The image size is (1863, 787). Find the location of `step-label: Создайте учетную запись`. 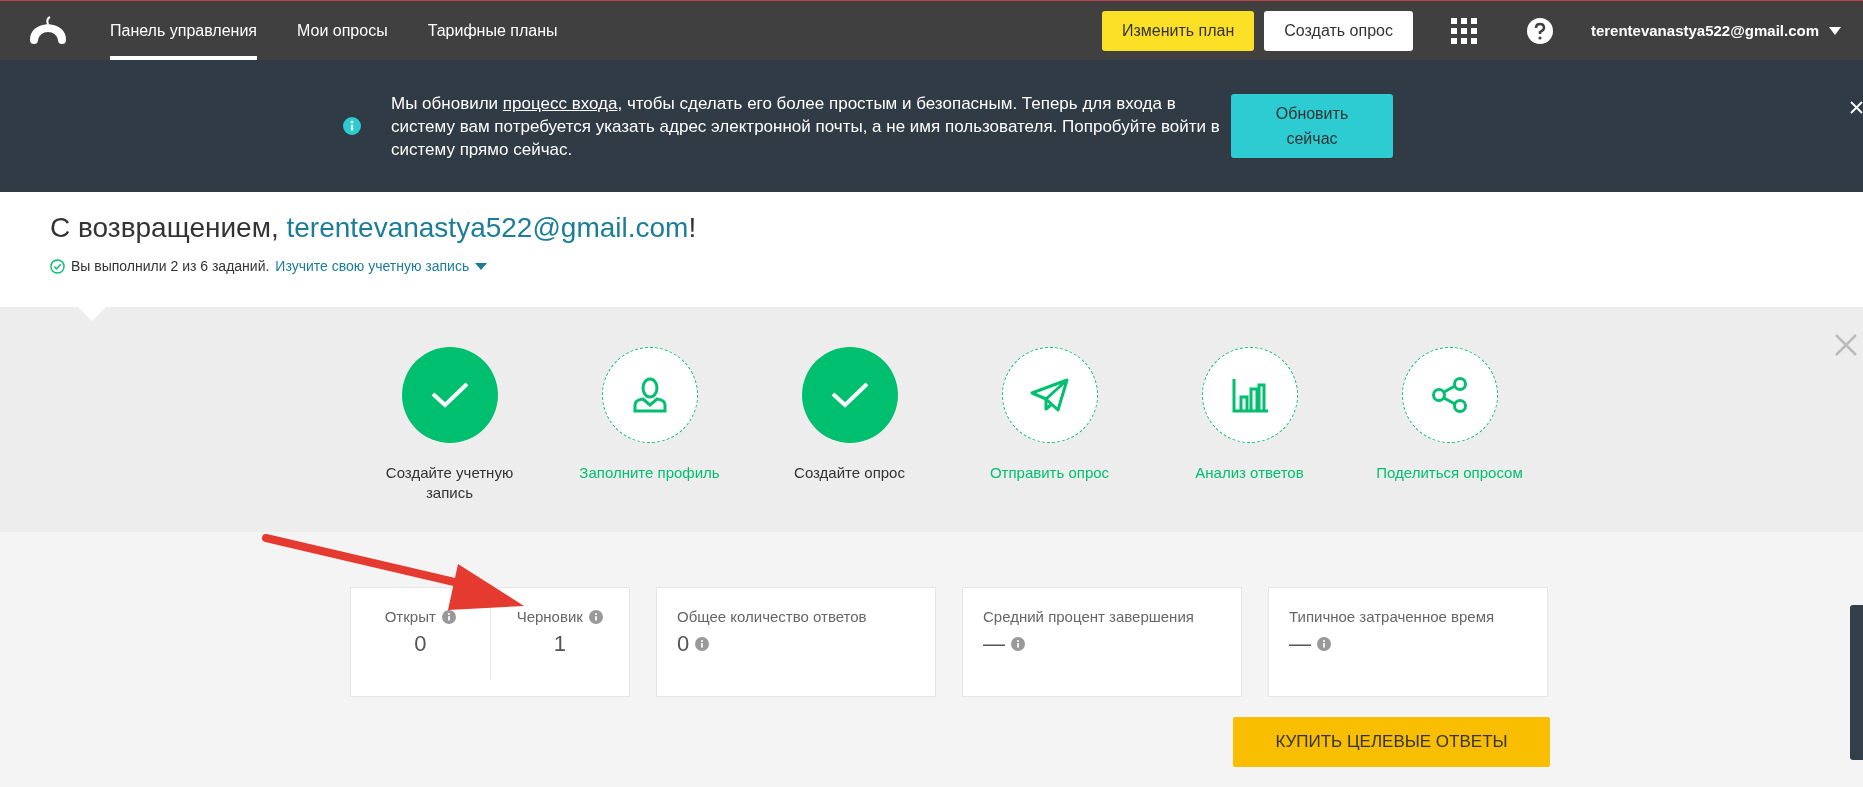

step-label: Создайте учетную запись is located at coordinates (449, 483).